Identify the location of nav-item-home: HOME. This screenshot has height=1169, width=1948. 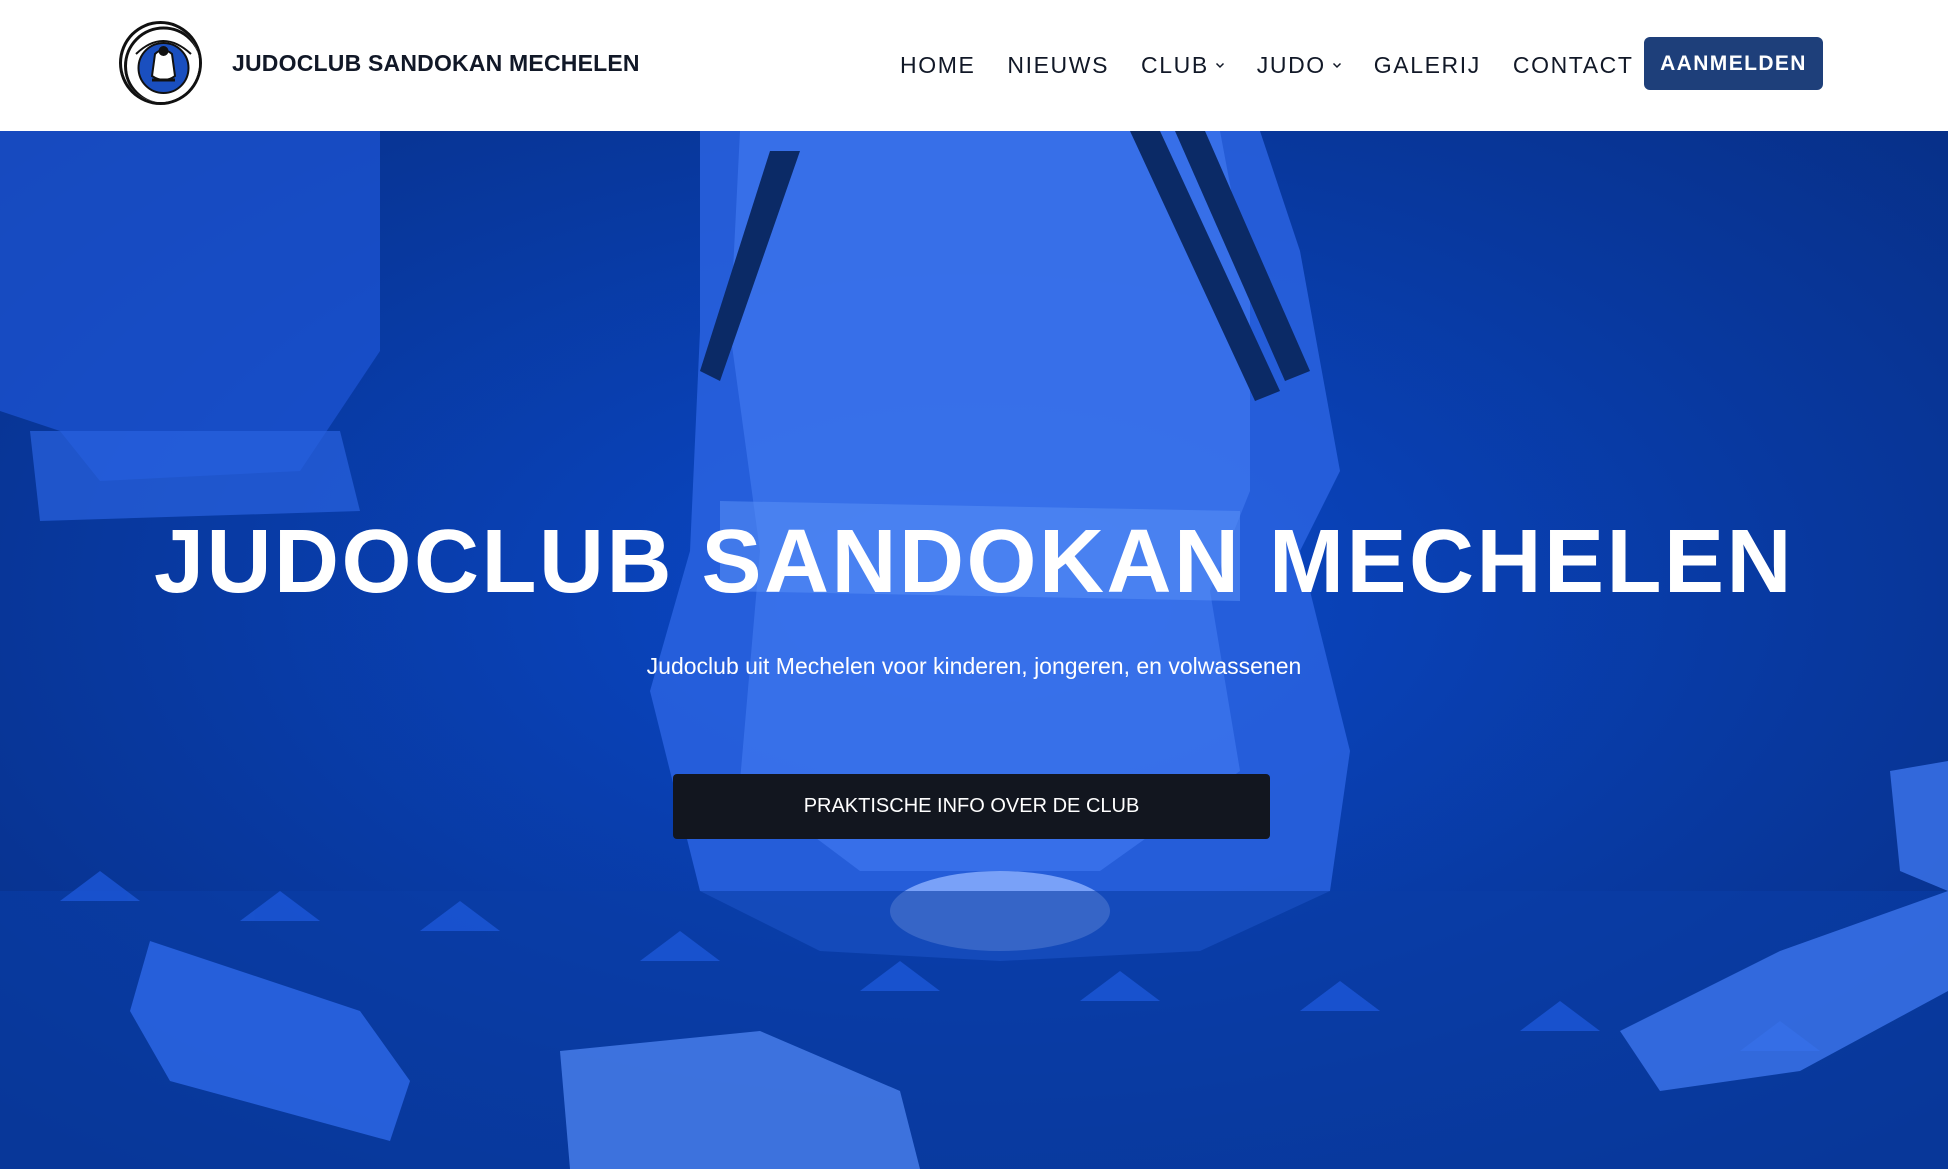
(937, 65).